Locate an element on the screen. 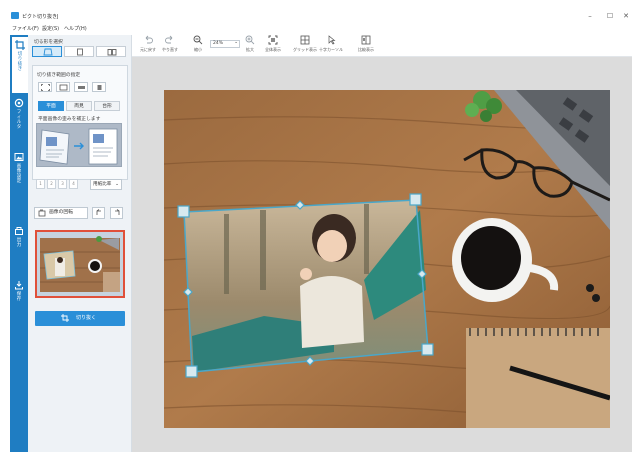 This screenshot has height=452, width=632. fit-view-button: 全体表示 is located at coordinates (273, 44).